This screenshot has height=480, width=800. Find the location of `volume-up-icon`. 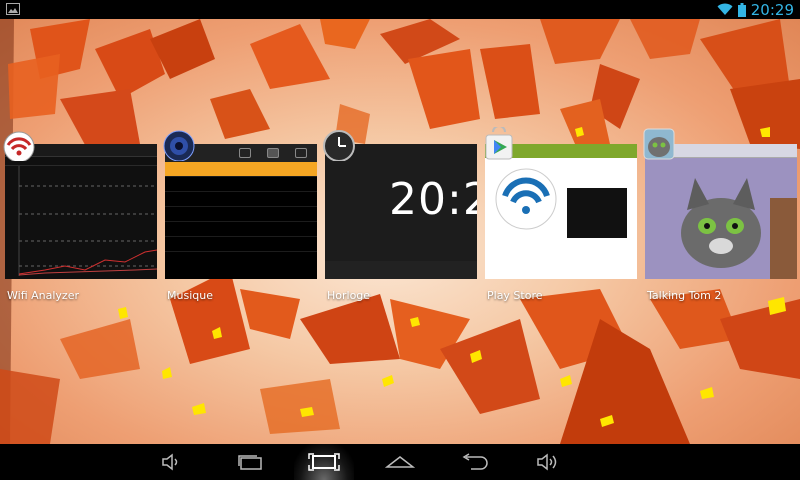

volume-up-icon is located at coordinates (547, 462).